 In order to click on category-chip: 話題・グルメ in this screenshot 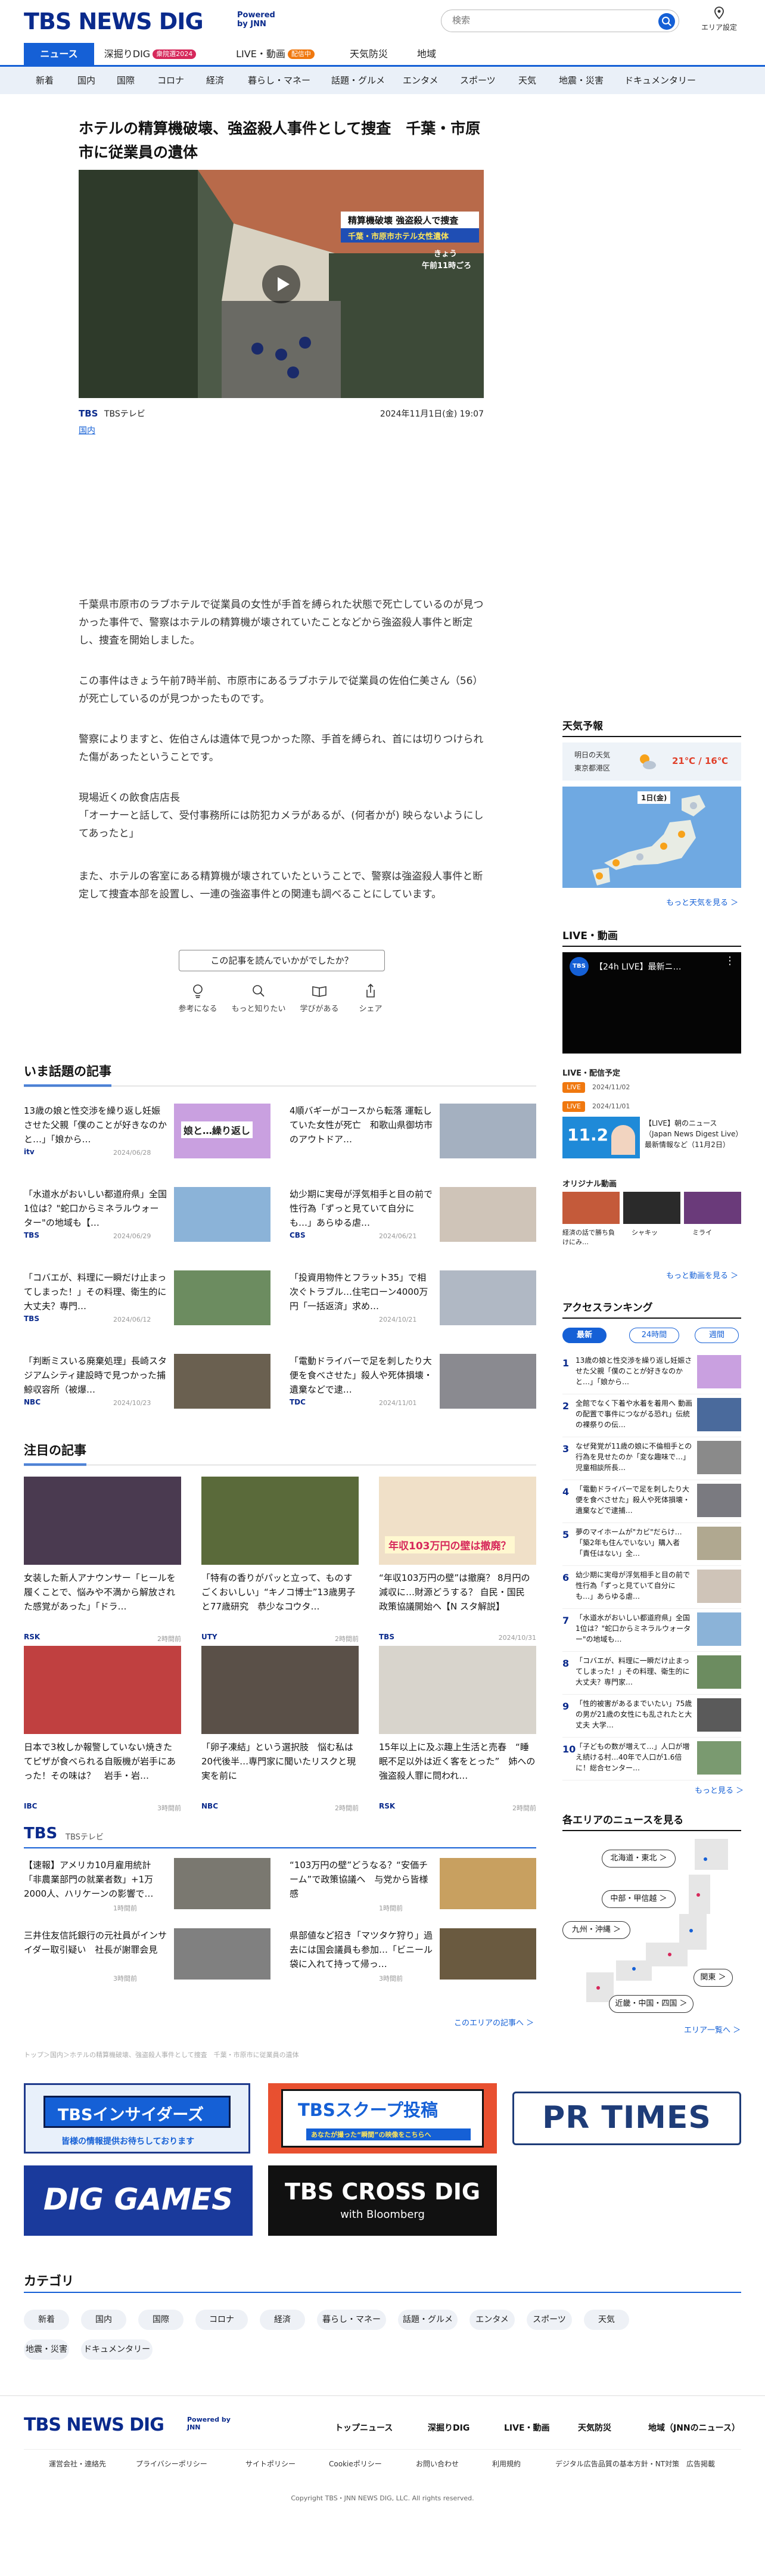, I will do `click(428, 2320)`.